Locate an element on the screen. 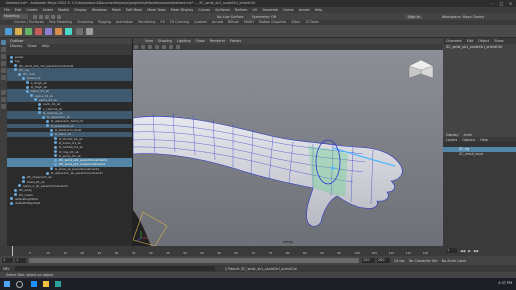 This screenshot has width=516, height=290. lasso-tool-icon is located at coordinates (3, 49).